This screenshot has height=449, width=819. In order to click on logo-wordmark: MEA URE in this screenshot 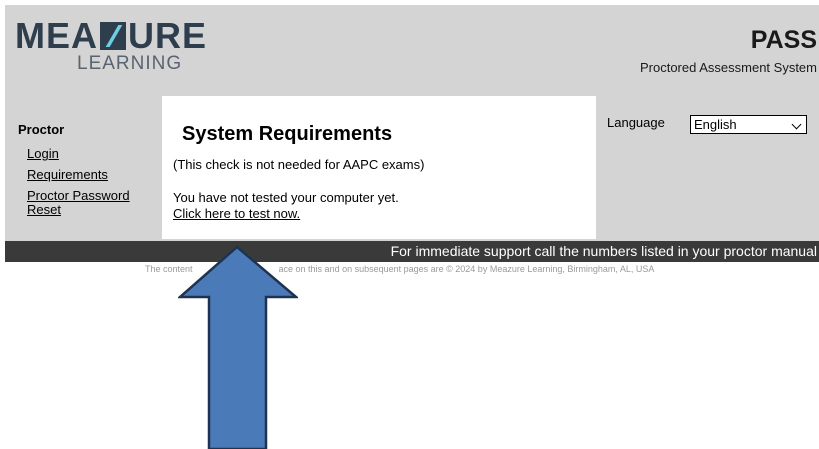, I will do `click(111, 36)`.